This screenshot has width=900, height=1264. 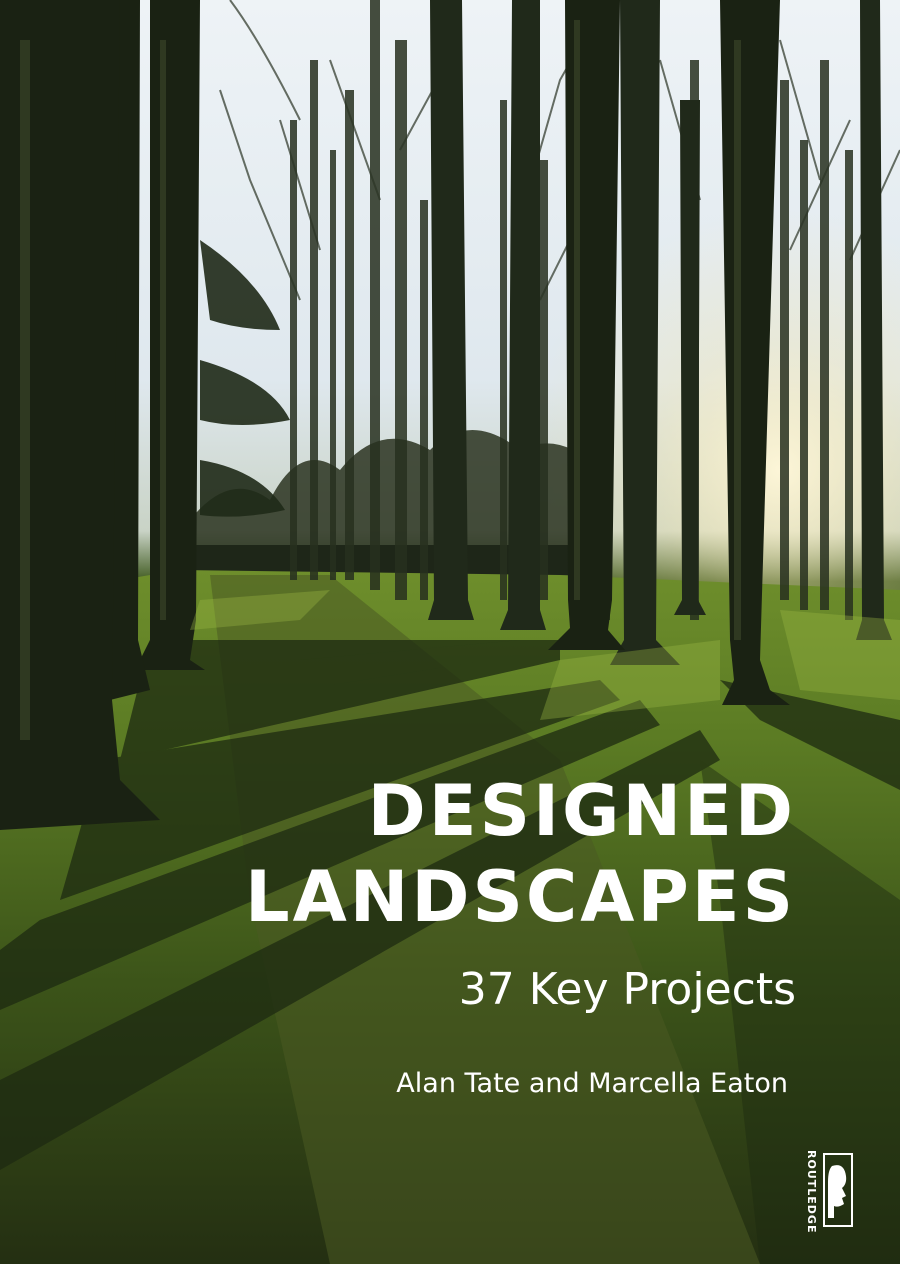 I want to click on title-line-2: LANDSCAPES, so click(x=520, y=897).